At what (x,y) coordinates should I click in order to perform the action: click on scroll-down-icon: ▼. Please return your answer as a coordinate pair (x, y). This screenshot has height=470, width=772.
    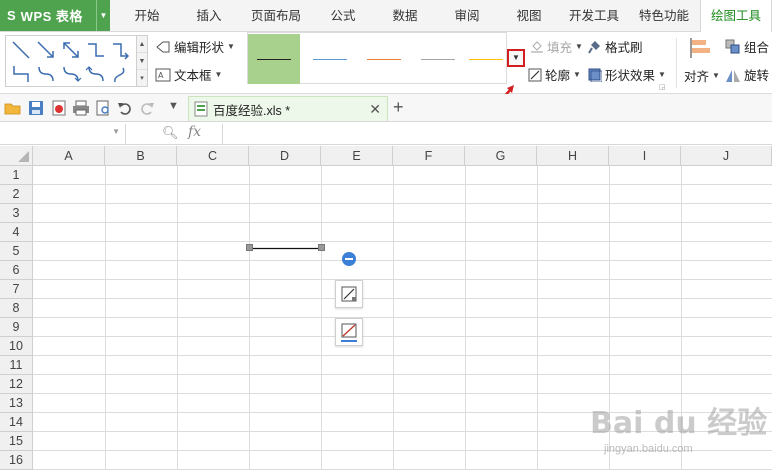
    Looking at the image, I should click on (142, 61).